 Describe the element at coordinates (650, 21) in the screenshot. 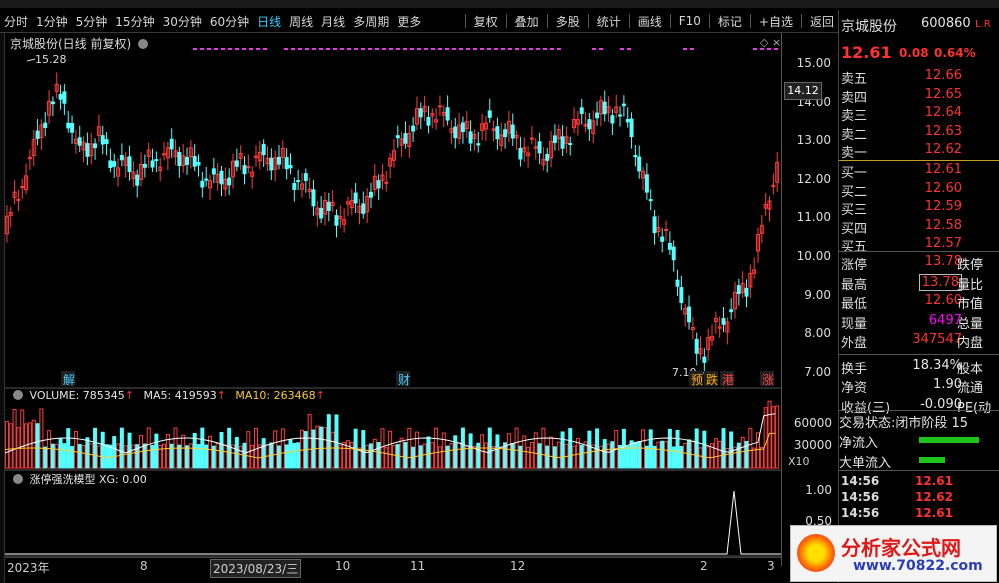

I see `toolbar-action-4: 画线` at that location.